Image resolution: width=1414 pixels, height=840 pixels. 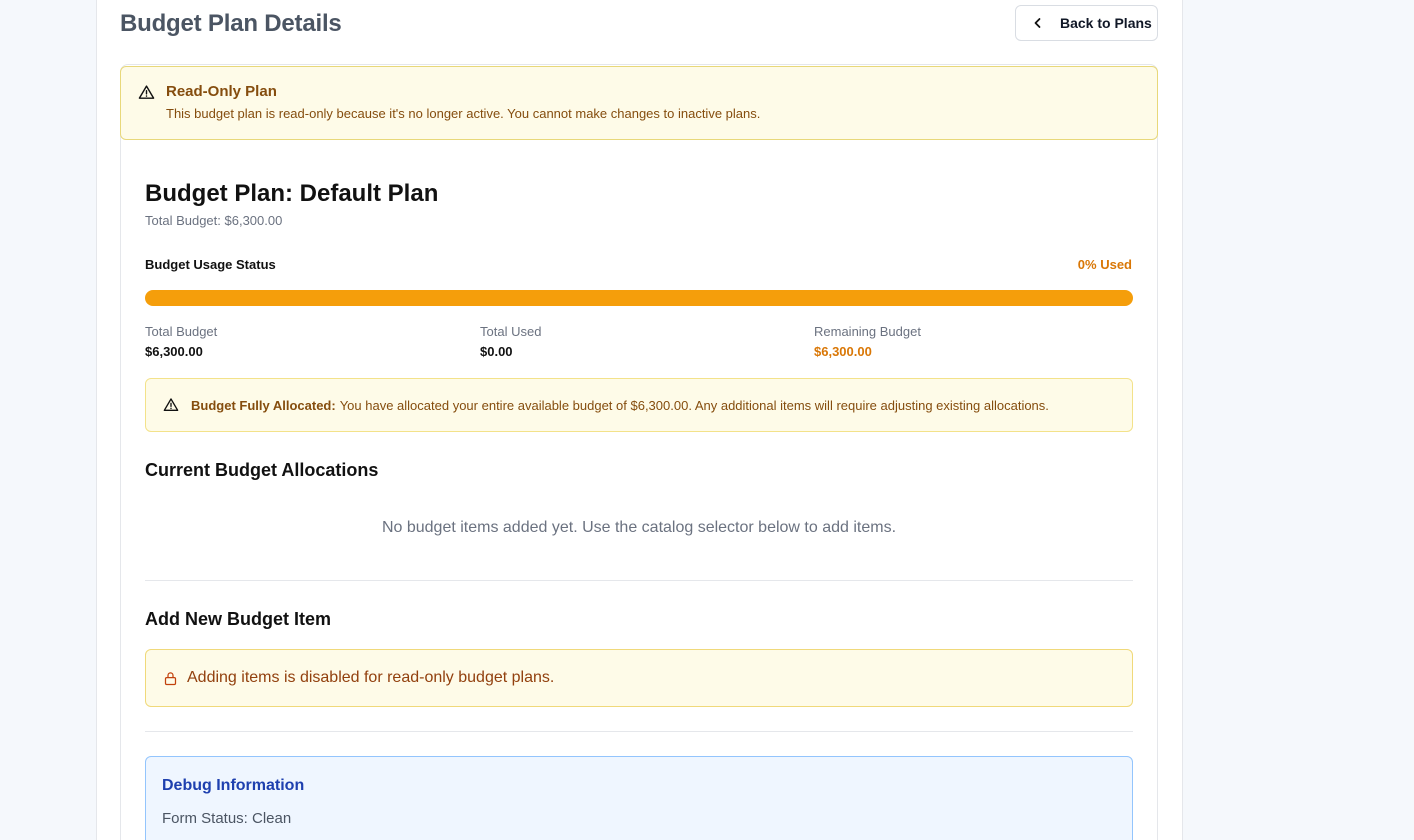 What do you see at coordinates (511, 331) in the screenshot?
I see `stat-label: Total Used` at bounding box center [511, 331].